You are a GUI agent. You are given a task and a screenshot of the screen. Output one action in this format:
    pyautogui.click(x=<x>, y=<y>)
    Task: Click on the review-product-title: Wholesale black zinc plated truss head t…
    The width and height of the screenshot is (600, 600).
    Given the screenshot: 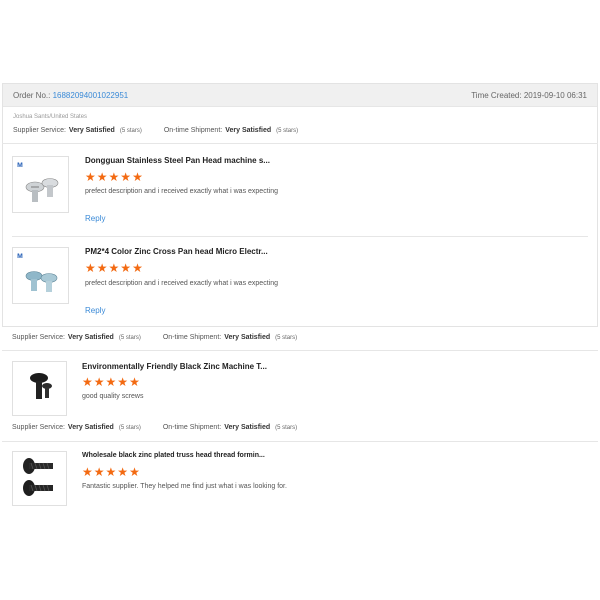 What is the action you would take?
    pyautogui.click(x=173, y=455)
    